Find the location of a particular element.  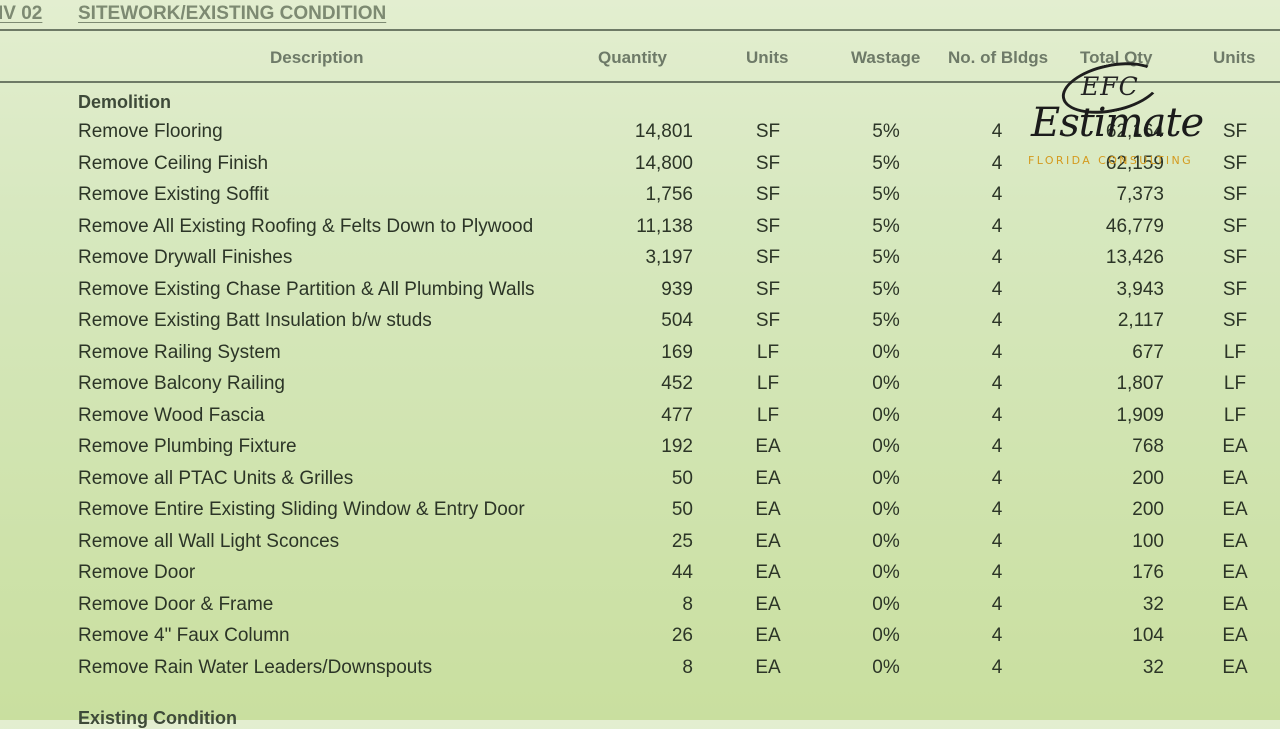

row-total-qty: 104 is located at coordinates (1148, 635).